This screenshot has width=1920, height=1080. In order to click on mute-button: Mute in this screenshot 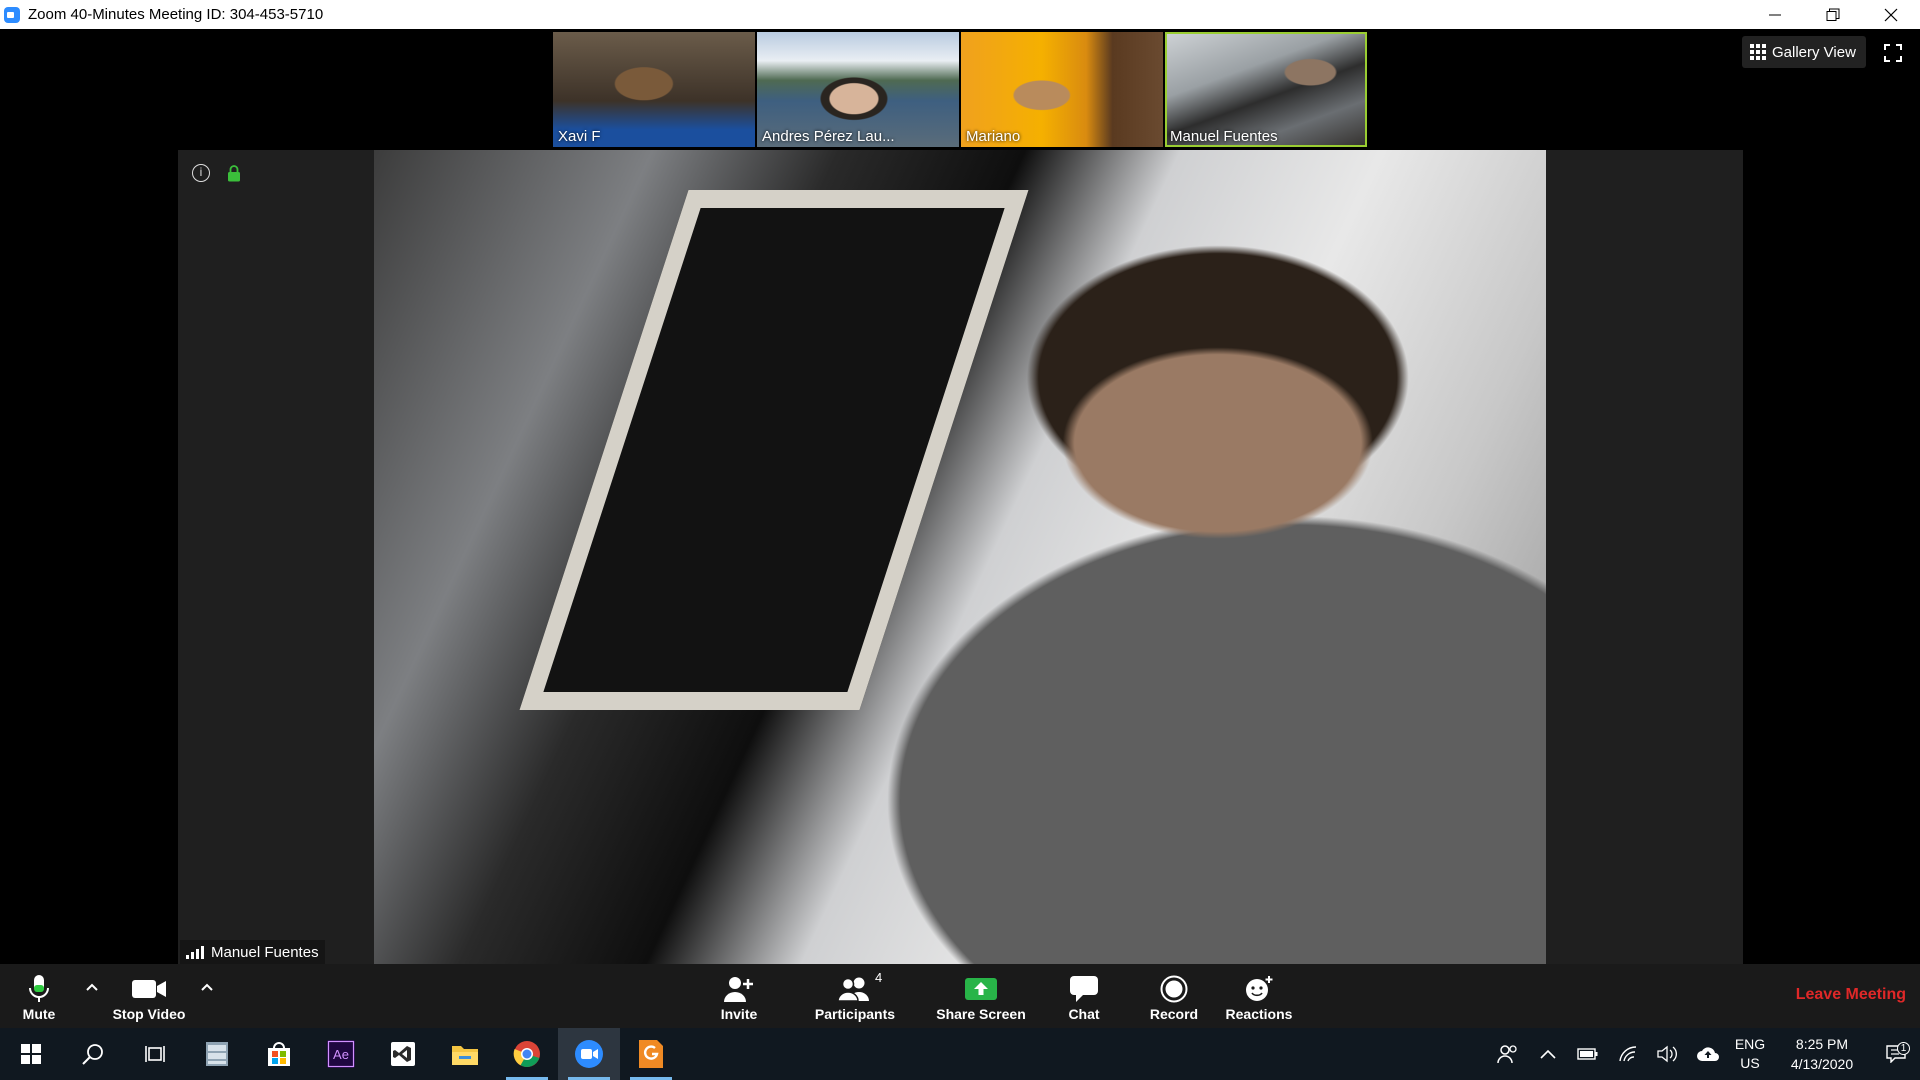, I will do `click(39, 996)`.